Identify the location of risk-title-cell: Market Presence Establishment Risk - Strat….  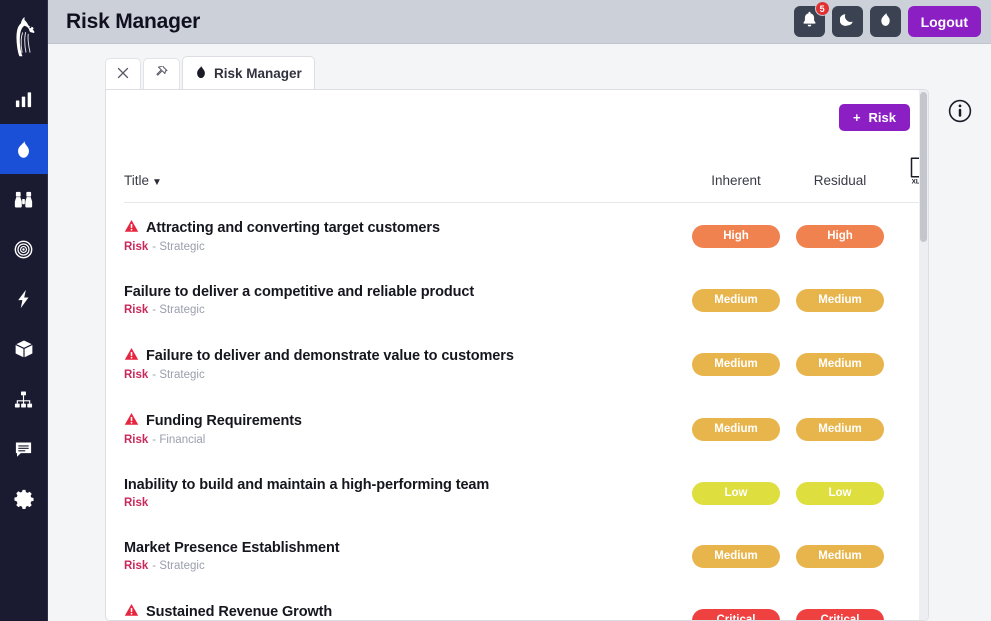
(404, 555).